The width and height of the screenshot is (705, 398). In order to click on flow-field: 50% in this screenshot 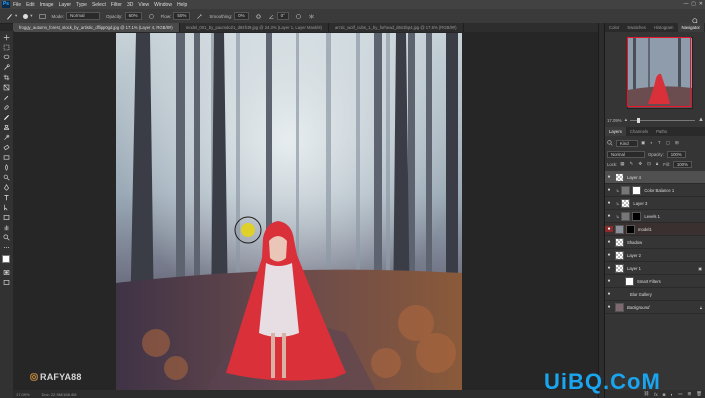, I will do `click(182, 16)`.